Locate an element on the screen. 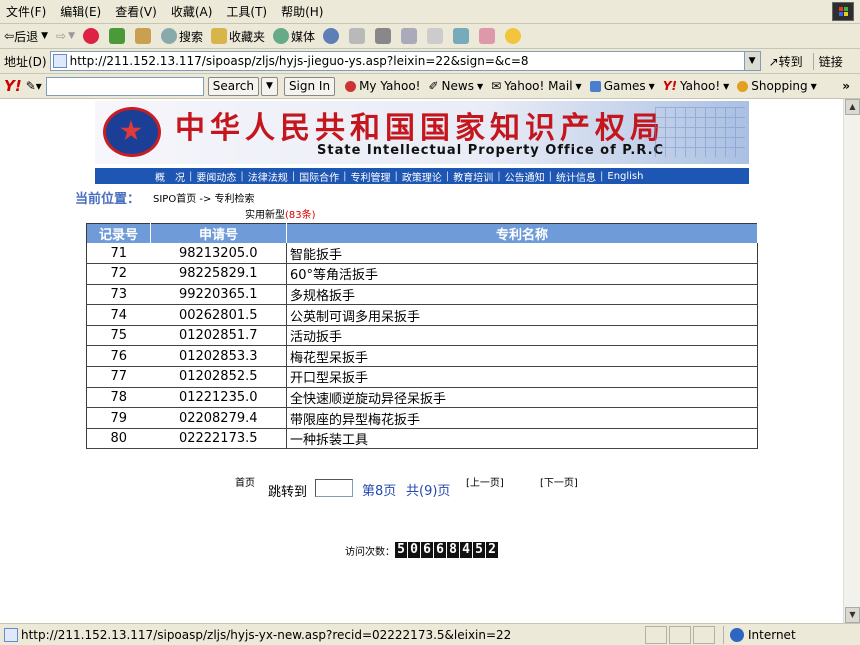 Image resolution: width=860 pixels, height=645 pixels. prev-page-link: [上一页] is located at coordinates (485, 481).